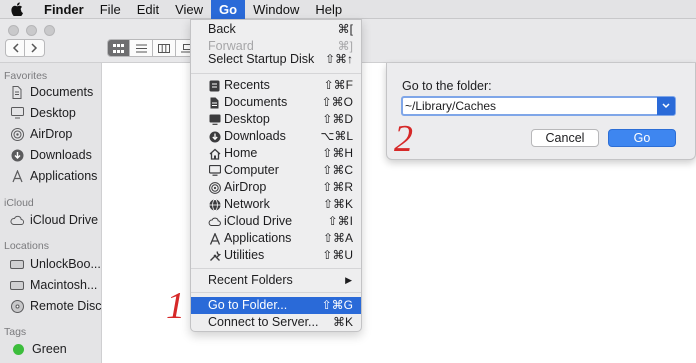 The image size is (696, 363). What do you see at coordinates (276, 187) in the screenshot?
I see `menu-item-airdrop: AirDrop ⇧⌘R` at bounding box center [276, 187].